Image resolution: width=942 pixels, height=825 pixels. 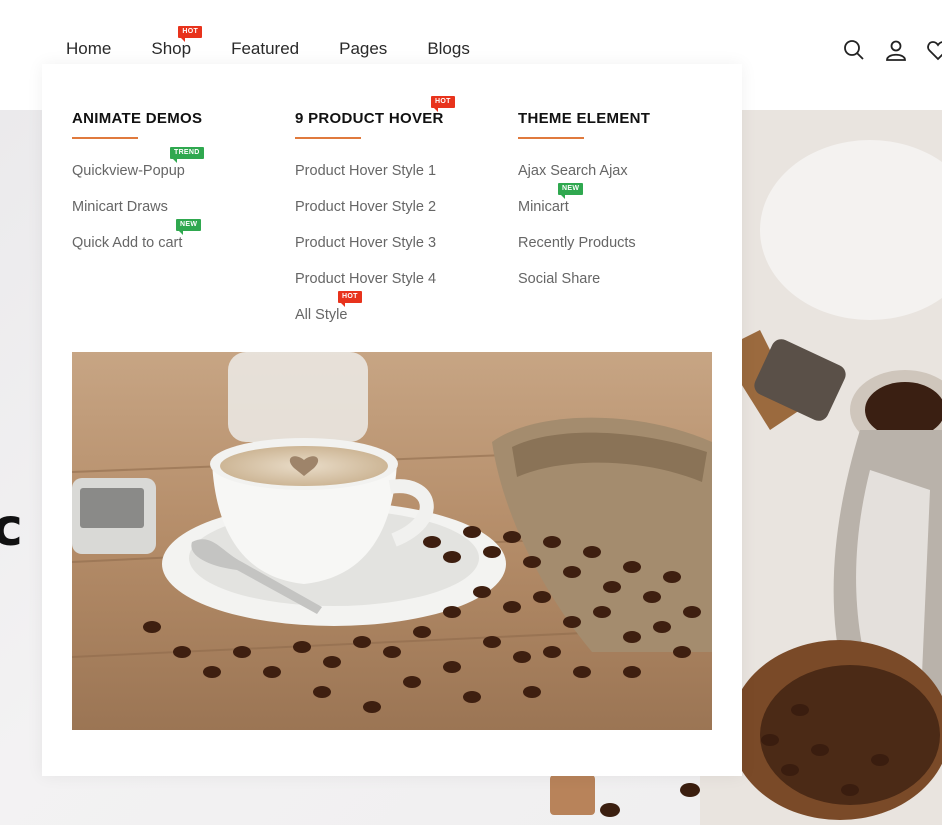 I want to click on column-title-text: THEME ELEMENT, so click(x=584, y=118).